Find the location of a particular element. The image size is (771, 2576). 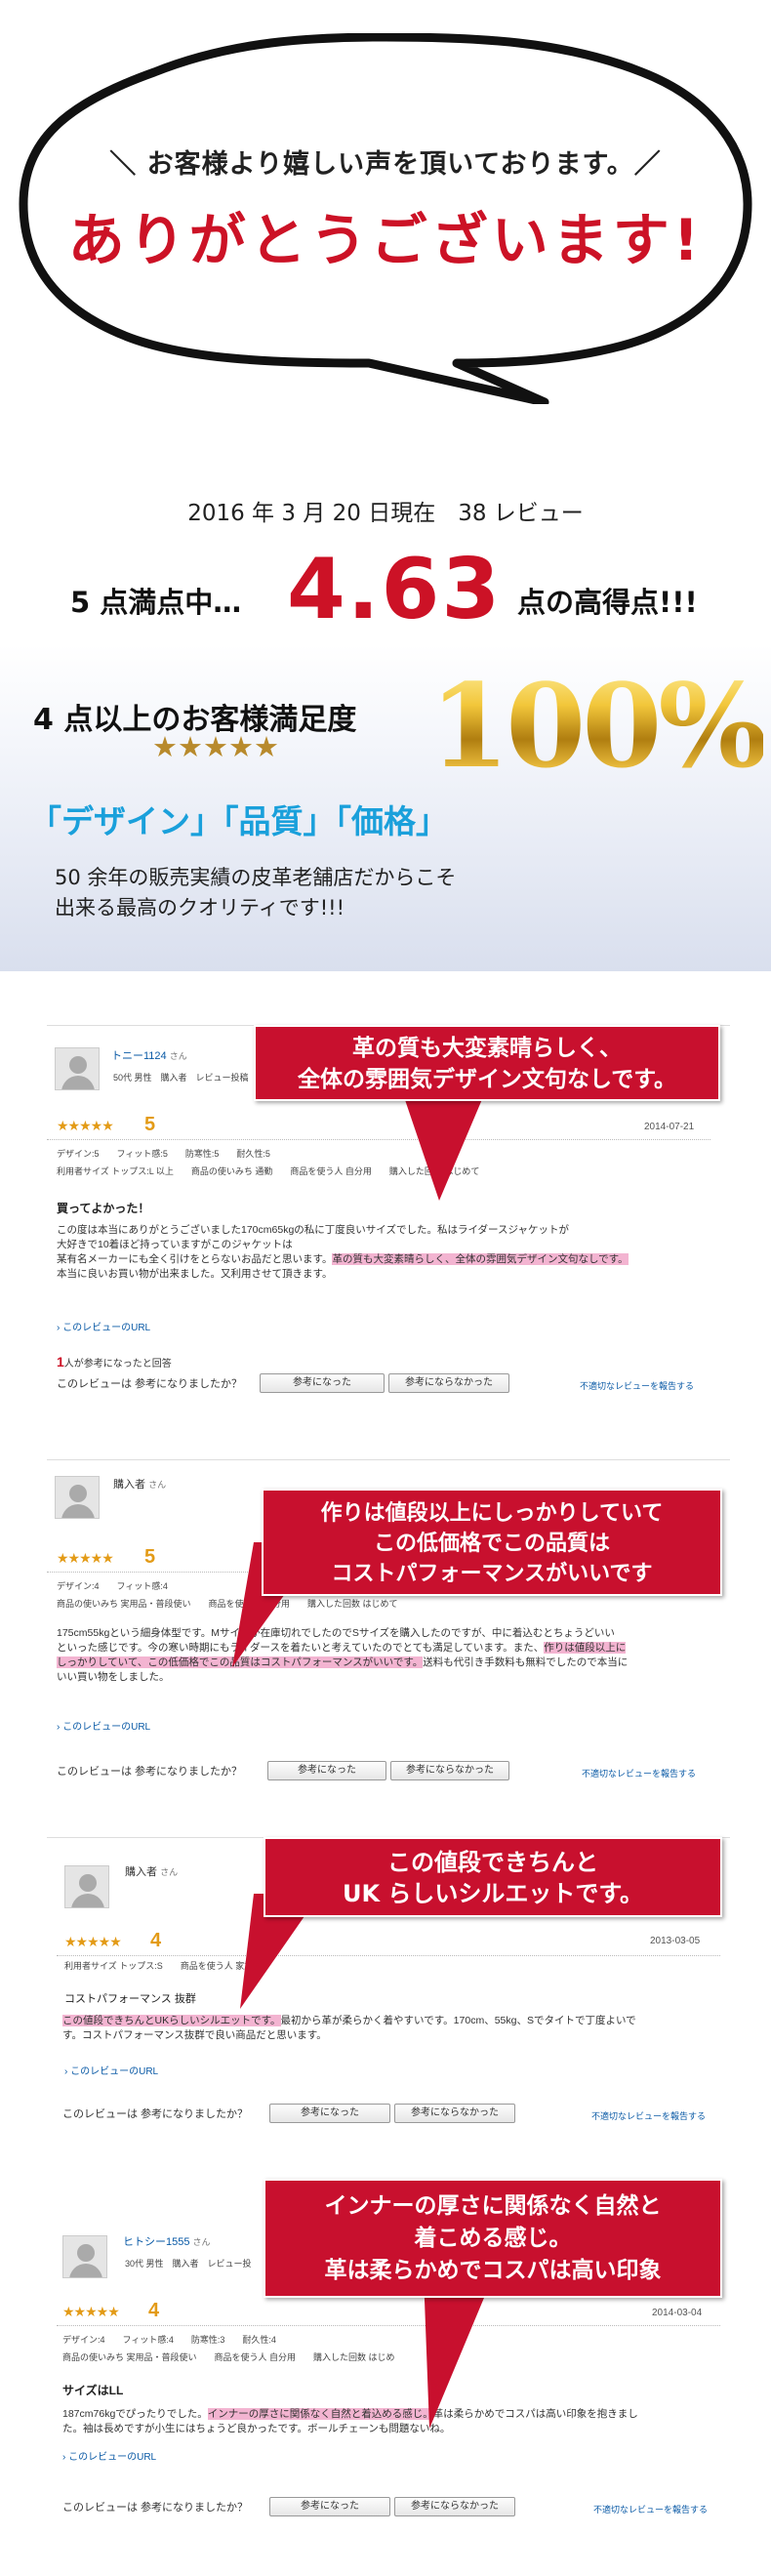

helpful-count: 1人が参考になったと回答 is located at coordinates (114, 1362).